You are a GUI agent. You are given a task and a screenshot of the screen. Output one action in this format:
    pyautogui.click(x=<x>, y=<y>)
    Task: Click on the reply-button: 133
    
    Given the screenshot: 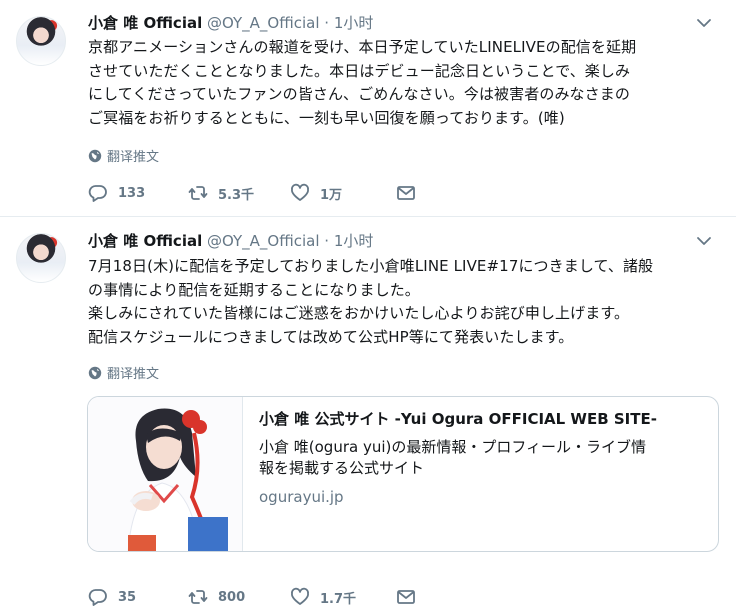 What is the action you would take?
    pyautogui.click(x=138, y=193)
    